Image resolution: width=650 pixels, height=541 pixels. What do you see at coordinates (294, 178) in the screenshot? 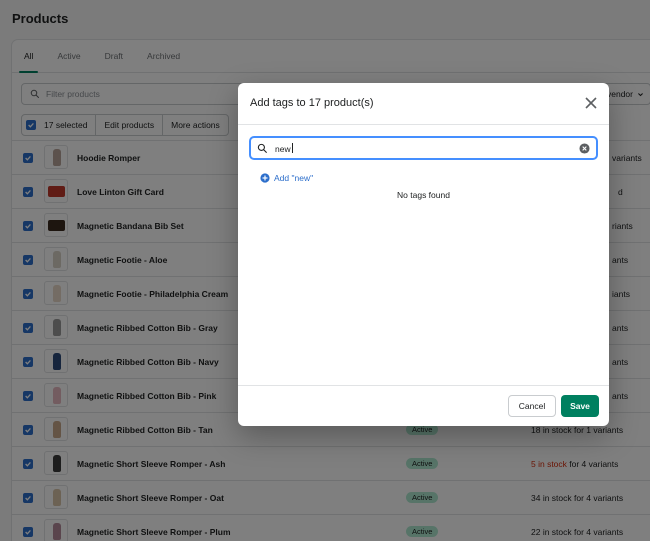
I see `add-tag-label: Add "new"` at bounding box center [294, 178].